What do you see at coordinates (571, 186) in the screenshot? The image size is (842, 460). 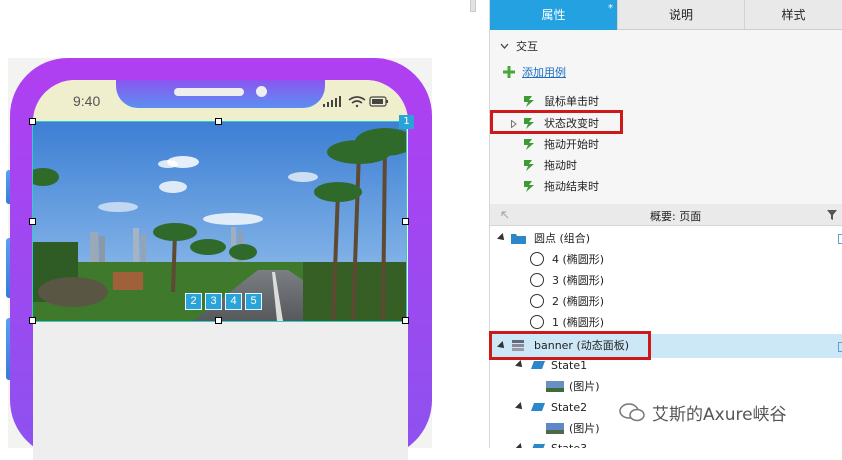 I see `event-label: 拖动结束时` at bounding box center [571, 186].